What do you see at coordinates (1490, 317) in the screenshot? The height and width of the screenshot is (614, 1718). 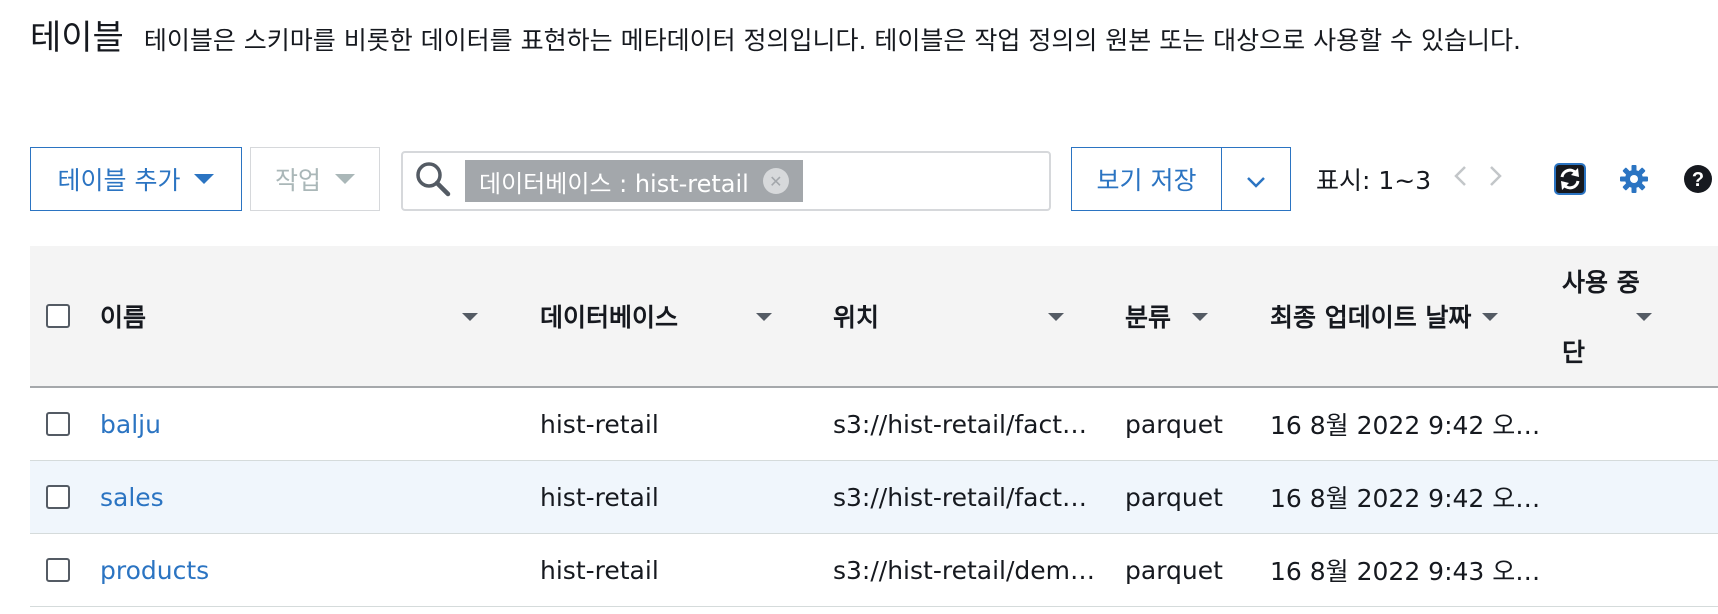 I see `sort-last-updated-icon` at bounding box center [1490, 317].